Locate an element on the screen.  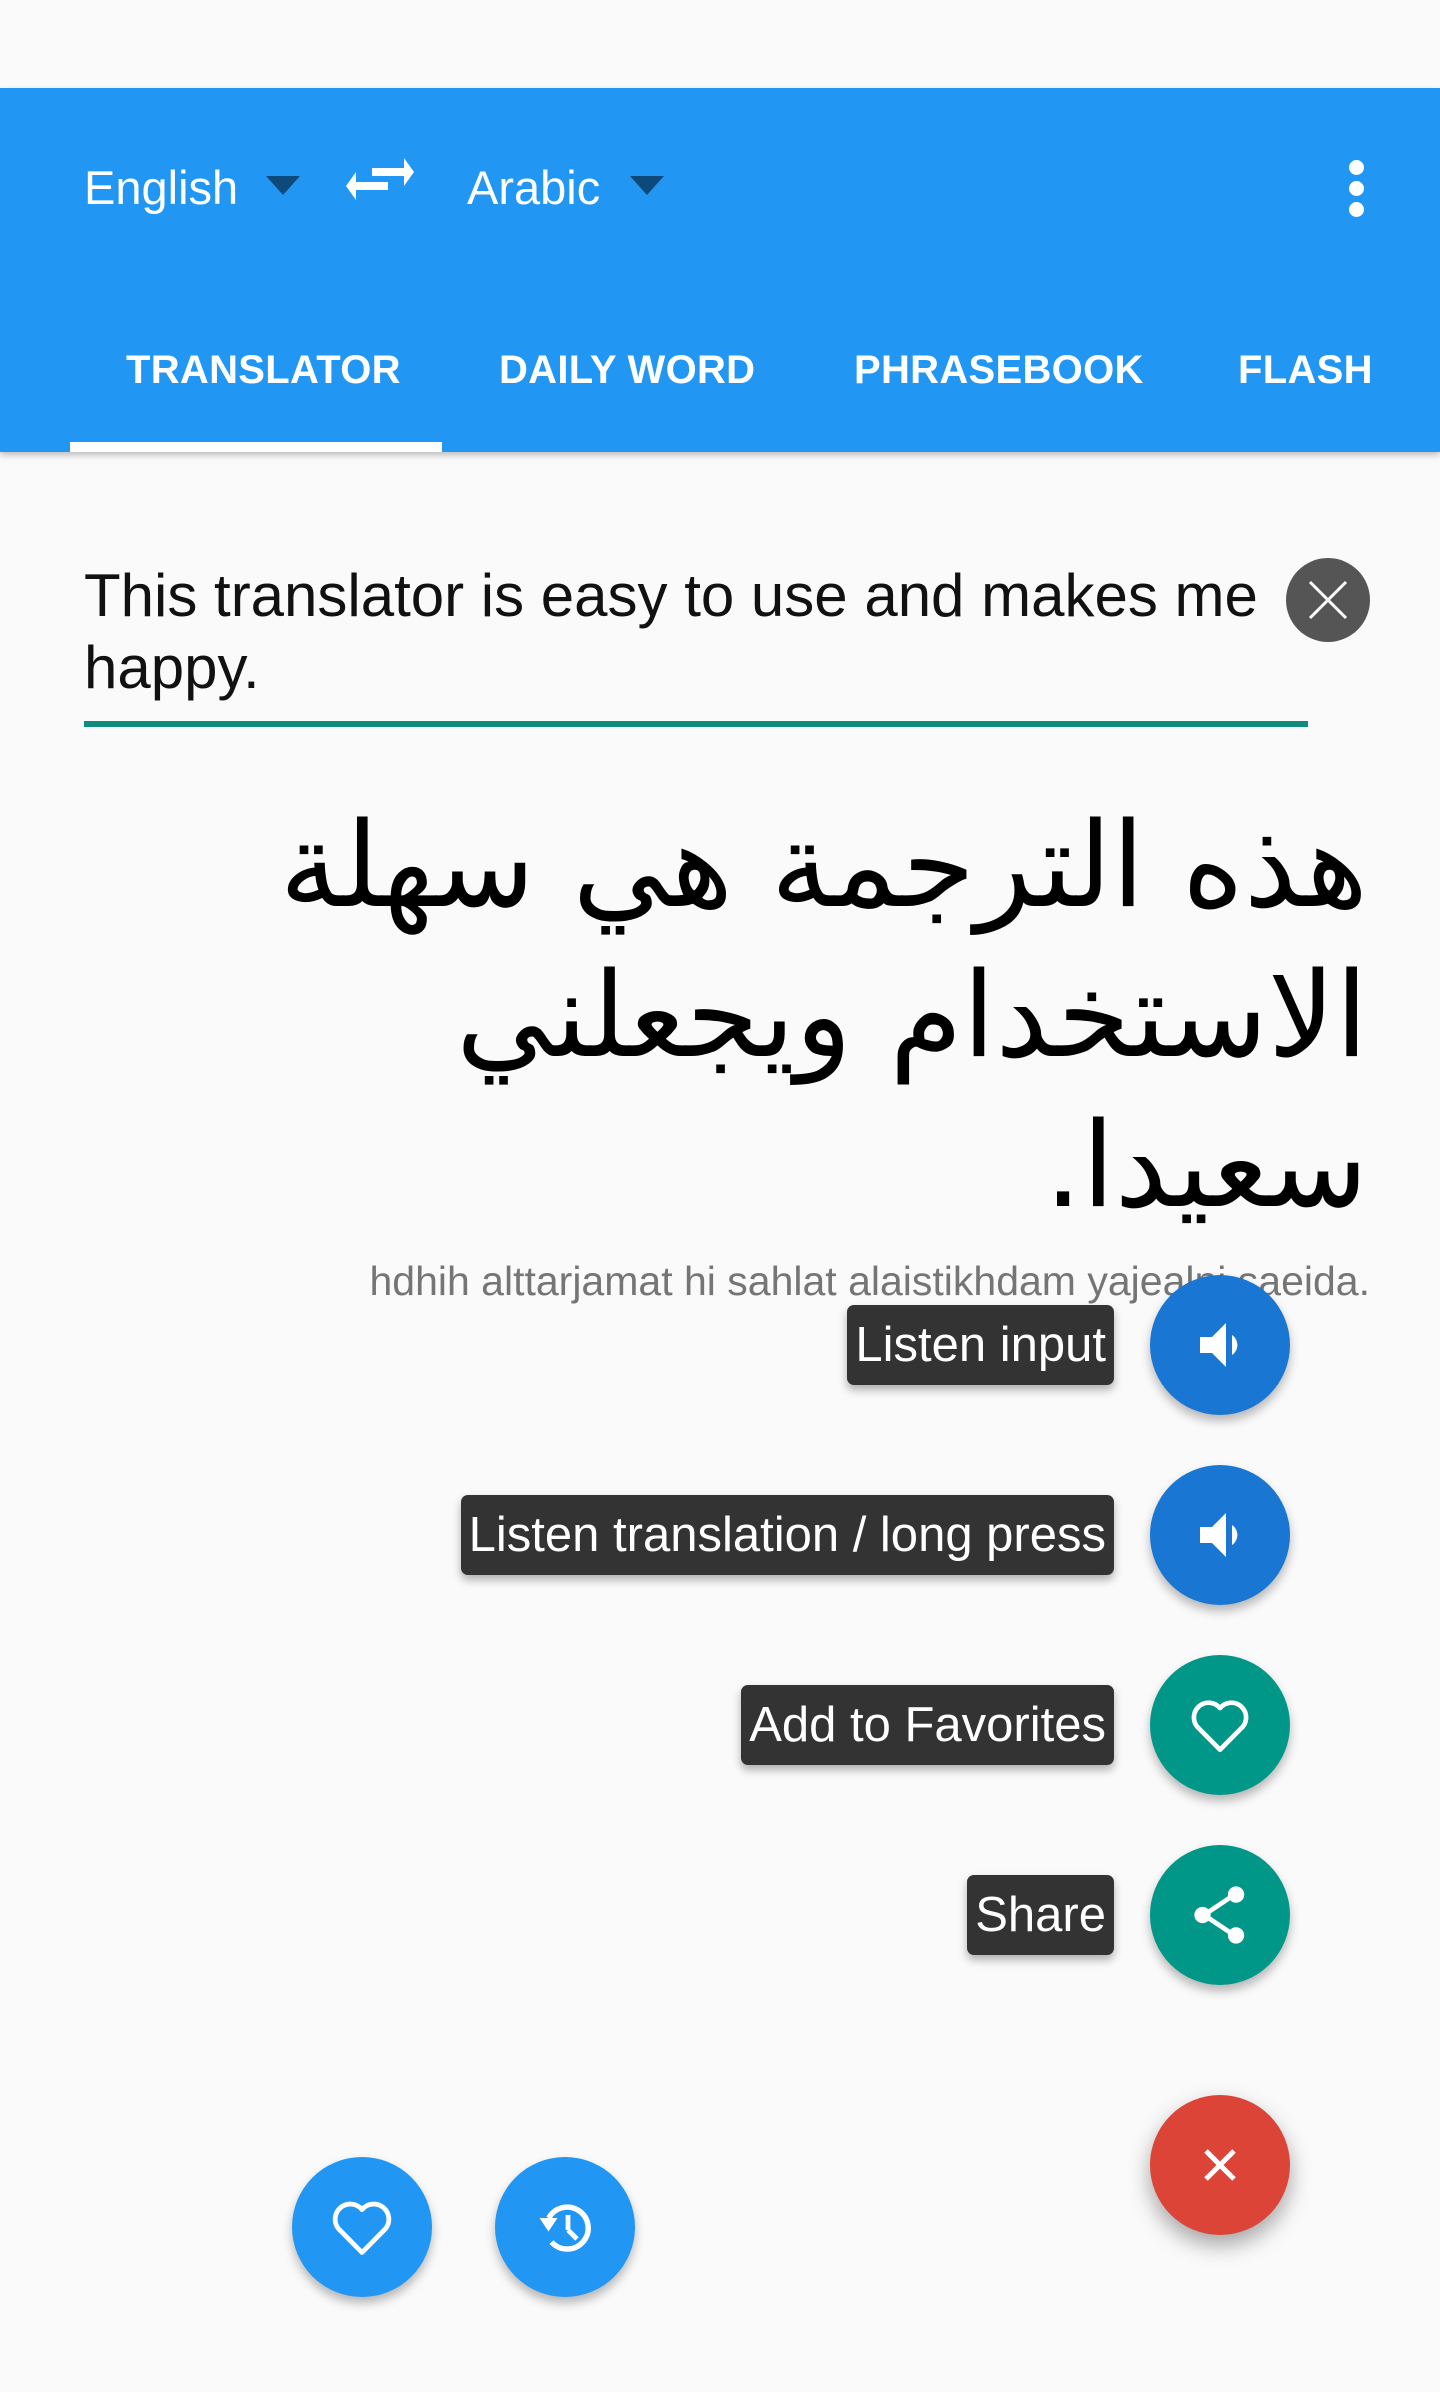
share-button is located at coordinates (1220, 1915).